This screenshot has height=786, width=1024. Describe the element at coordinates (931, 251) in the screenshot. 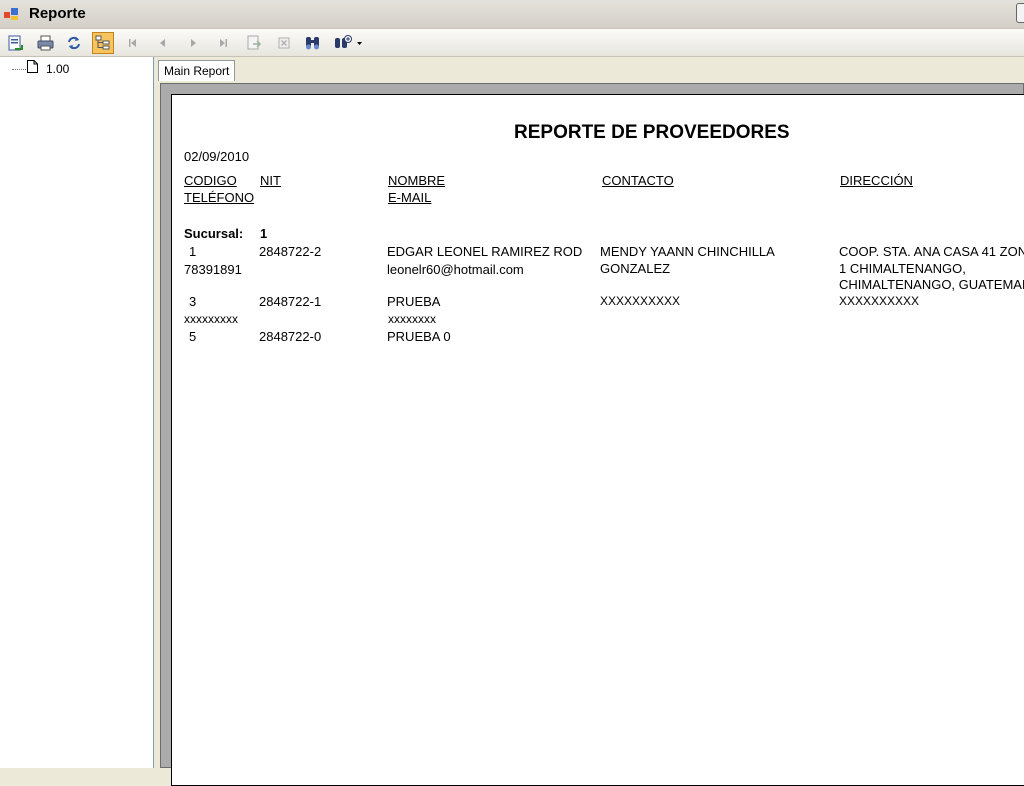

I see `row-direccion: COOP. STA. ANA CASA 41 ZONA` at that location.